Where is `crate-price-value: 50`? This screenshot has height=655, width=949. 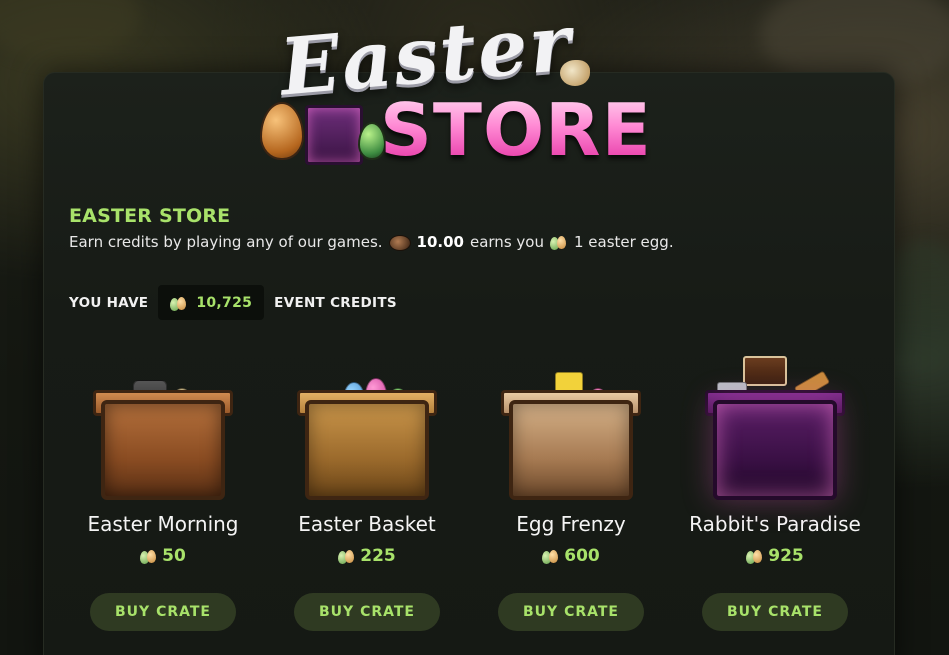
crate-price-value: 50 is located at coordinates (174, 556).